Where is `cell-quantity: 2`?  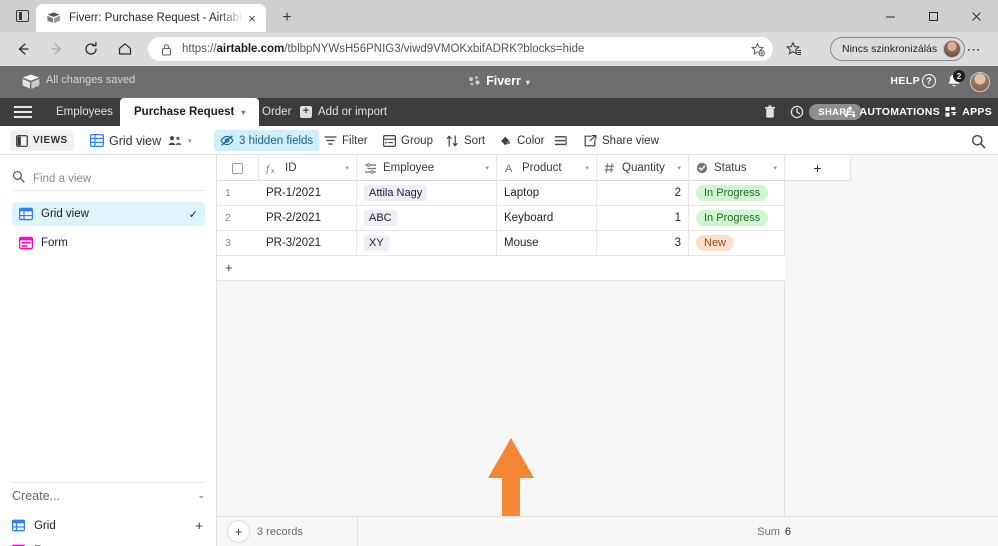 cell-quantity: 2 is located at coordinates (643, 193).